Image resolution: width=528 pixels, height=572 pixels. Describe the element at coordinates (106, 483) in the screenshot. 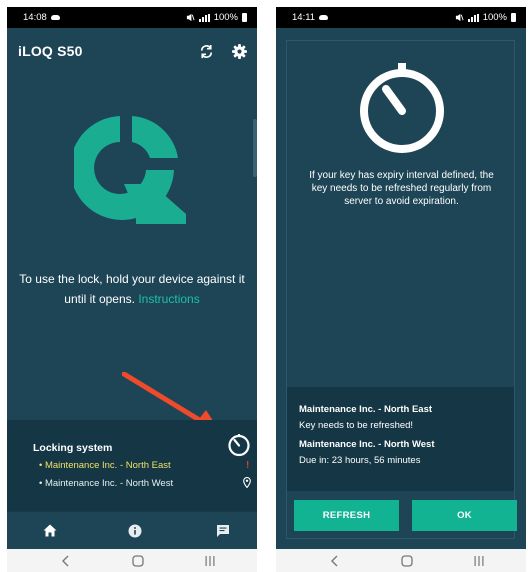

I see `lock-item-north-west: • Maintenance Inc. - North West` at that location.